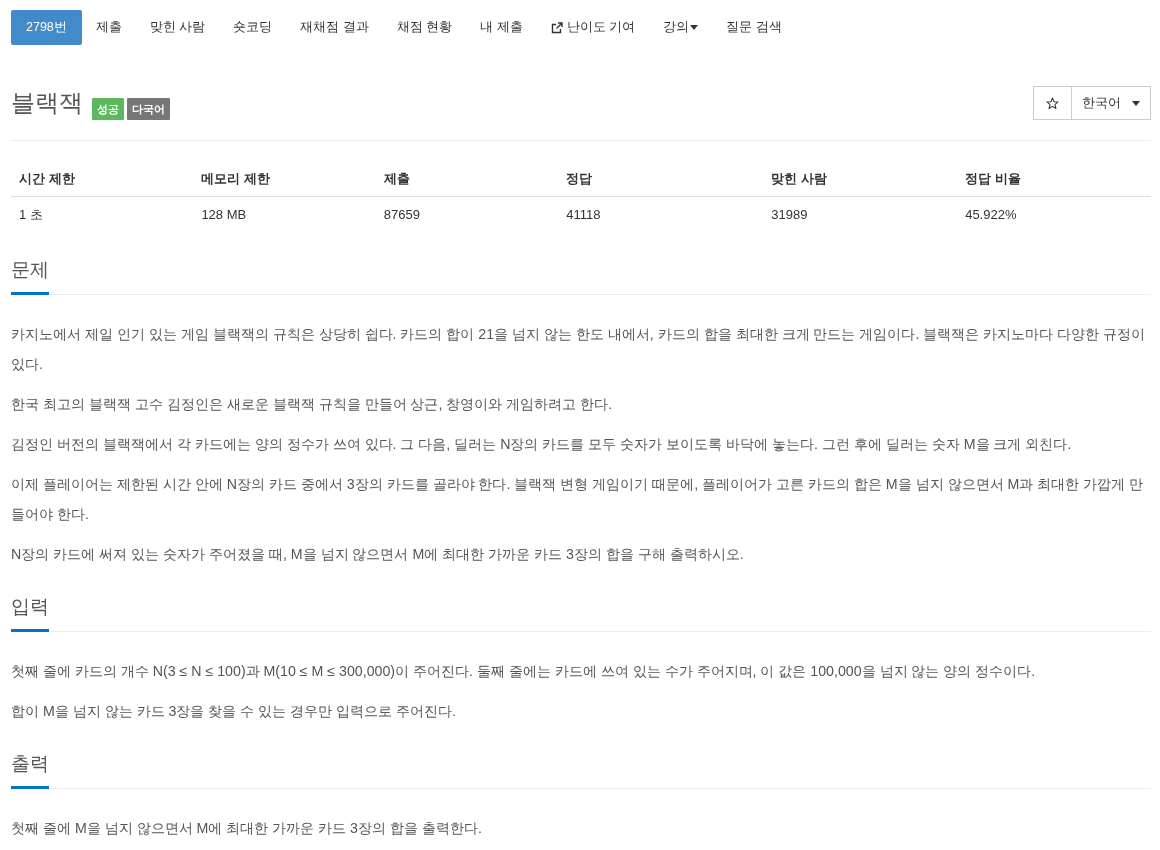  What do you see at coordinates (177, 27) in the screenshot?
I see `nav-tab: 맞힌 사람` at bounding box center [177, 27].